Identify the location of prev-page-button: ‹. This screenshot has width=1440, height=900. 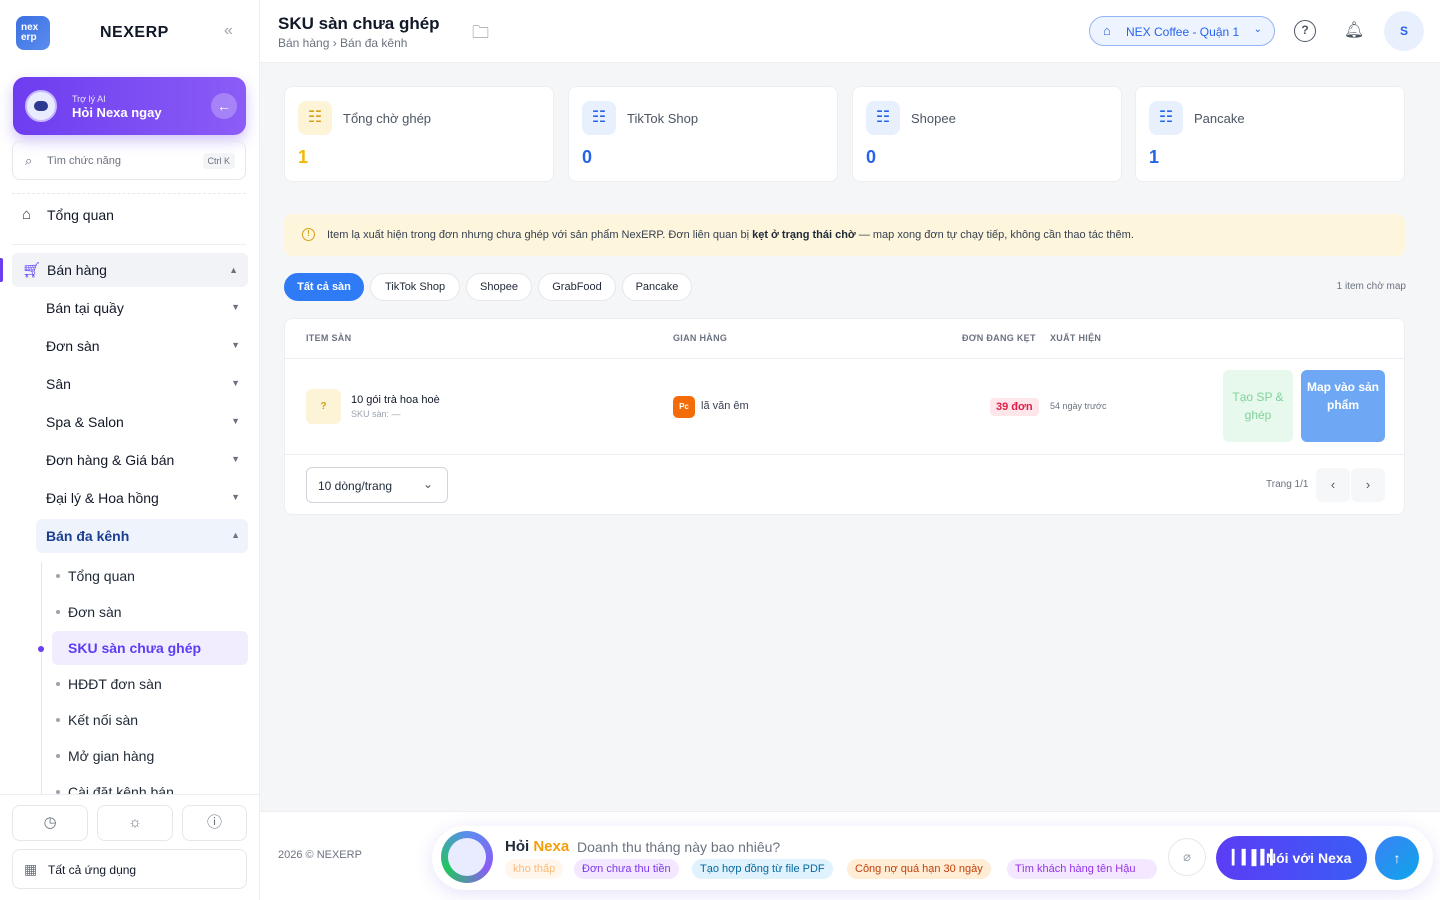
(1333, 485).